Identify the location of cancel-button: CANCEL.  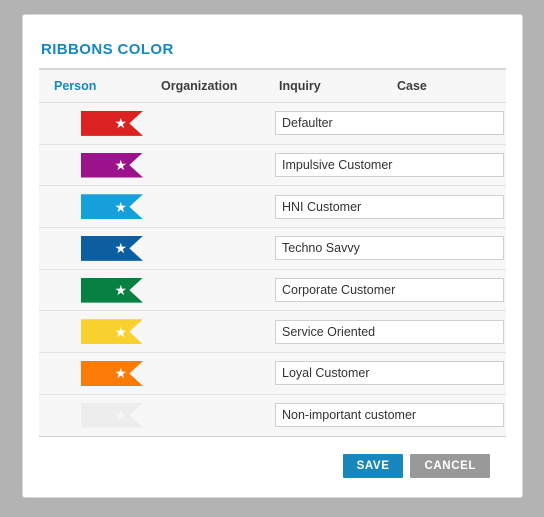
(450, 465).